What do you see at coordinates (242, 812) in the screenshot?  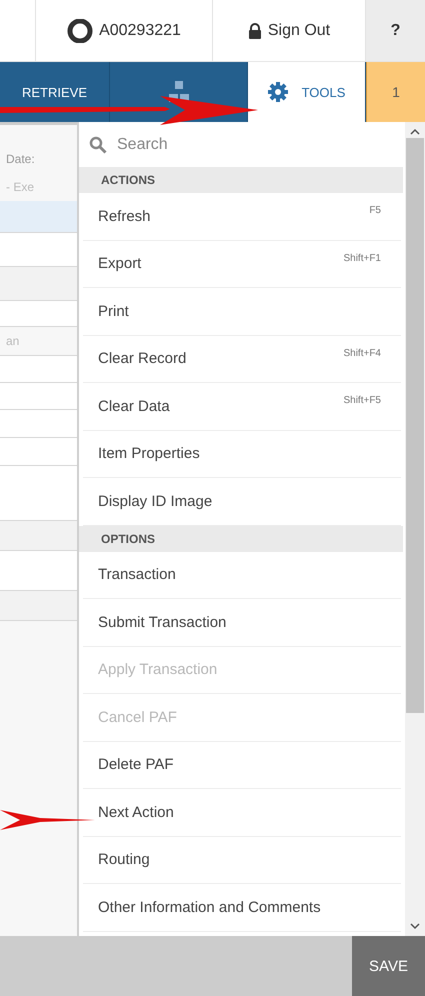 I see `menu-item: Next Action` at bounding box center [242, 812].